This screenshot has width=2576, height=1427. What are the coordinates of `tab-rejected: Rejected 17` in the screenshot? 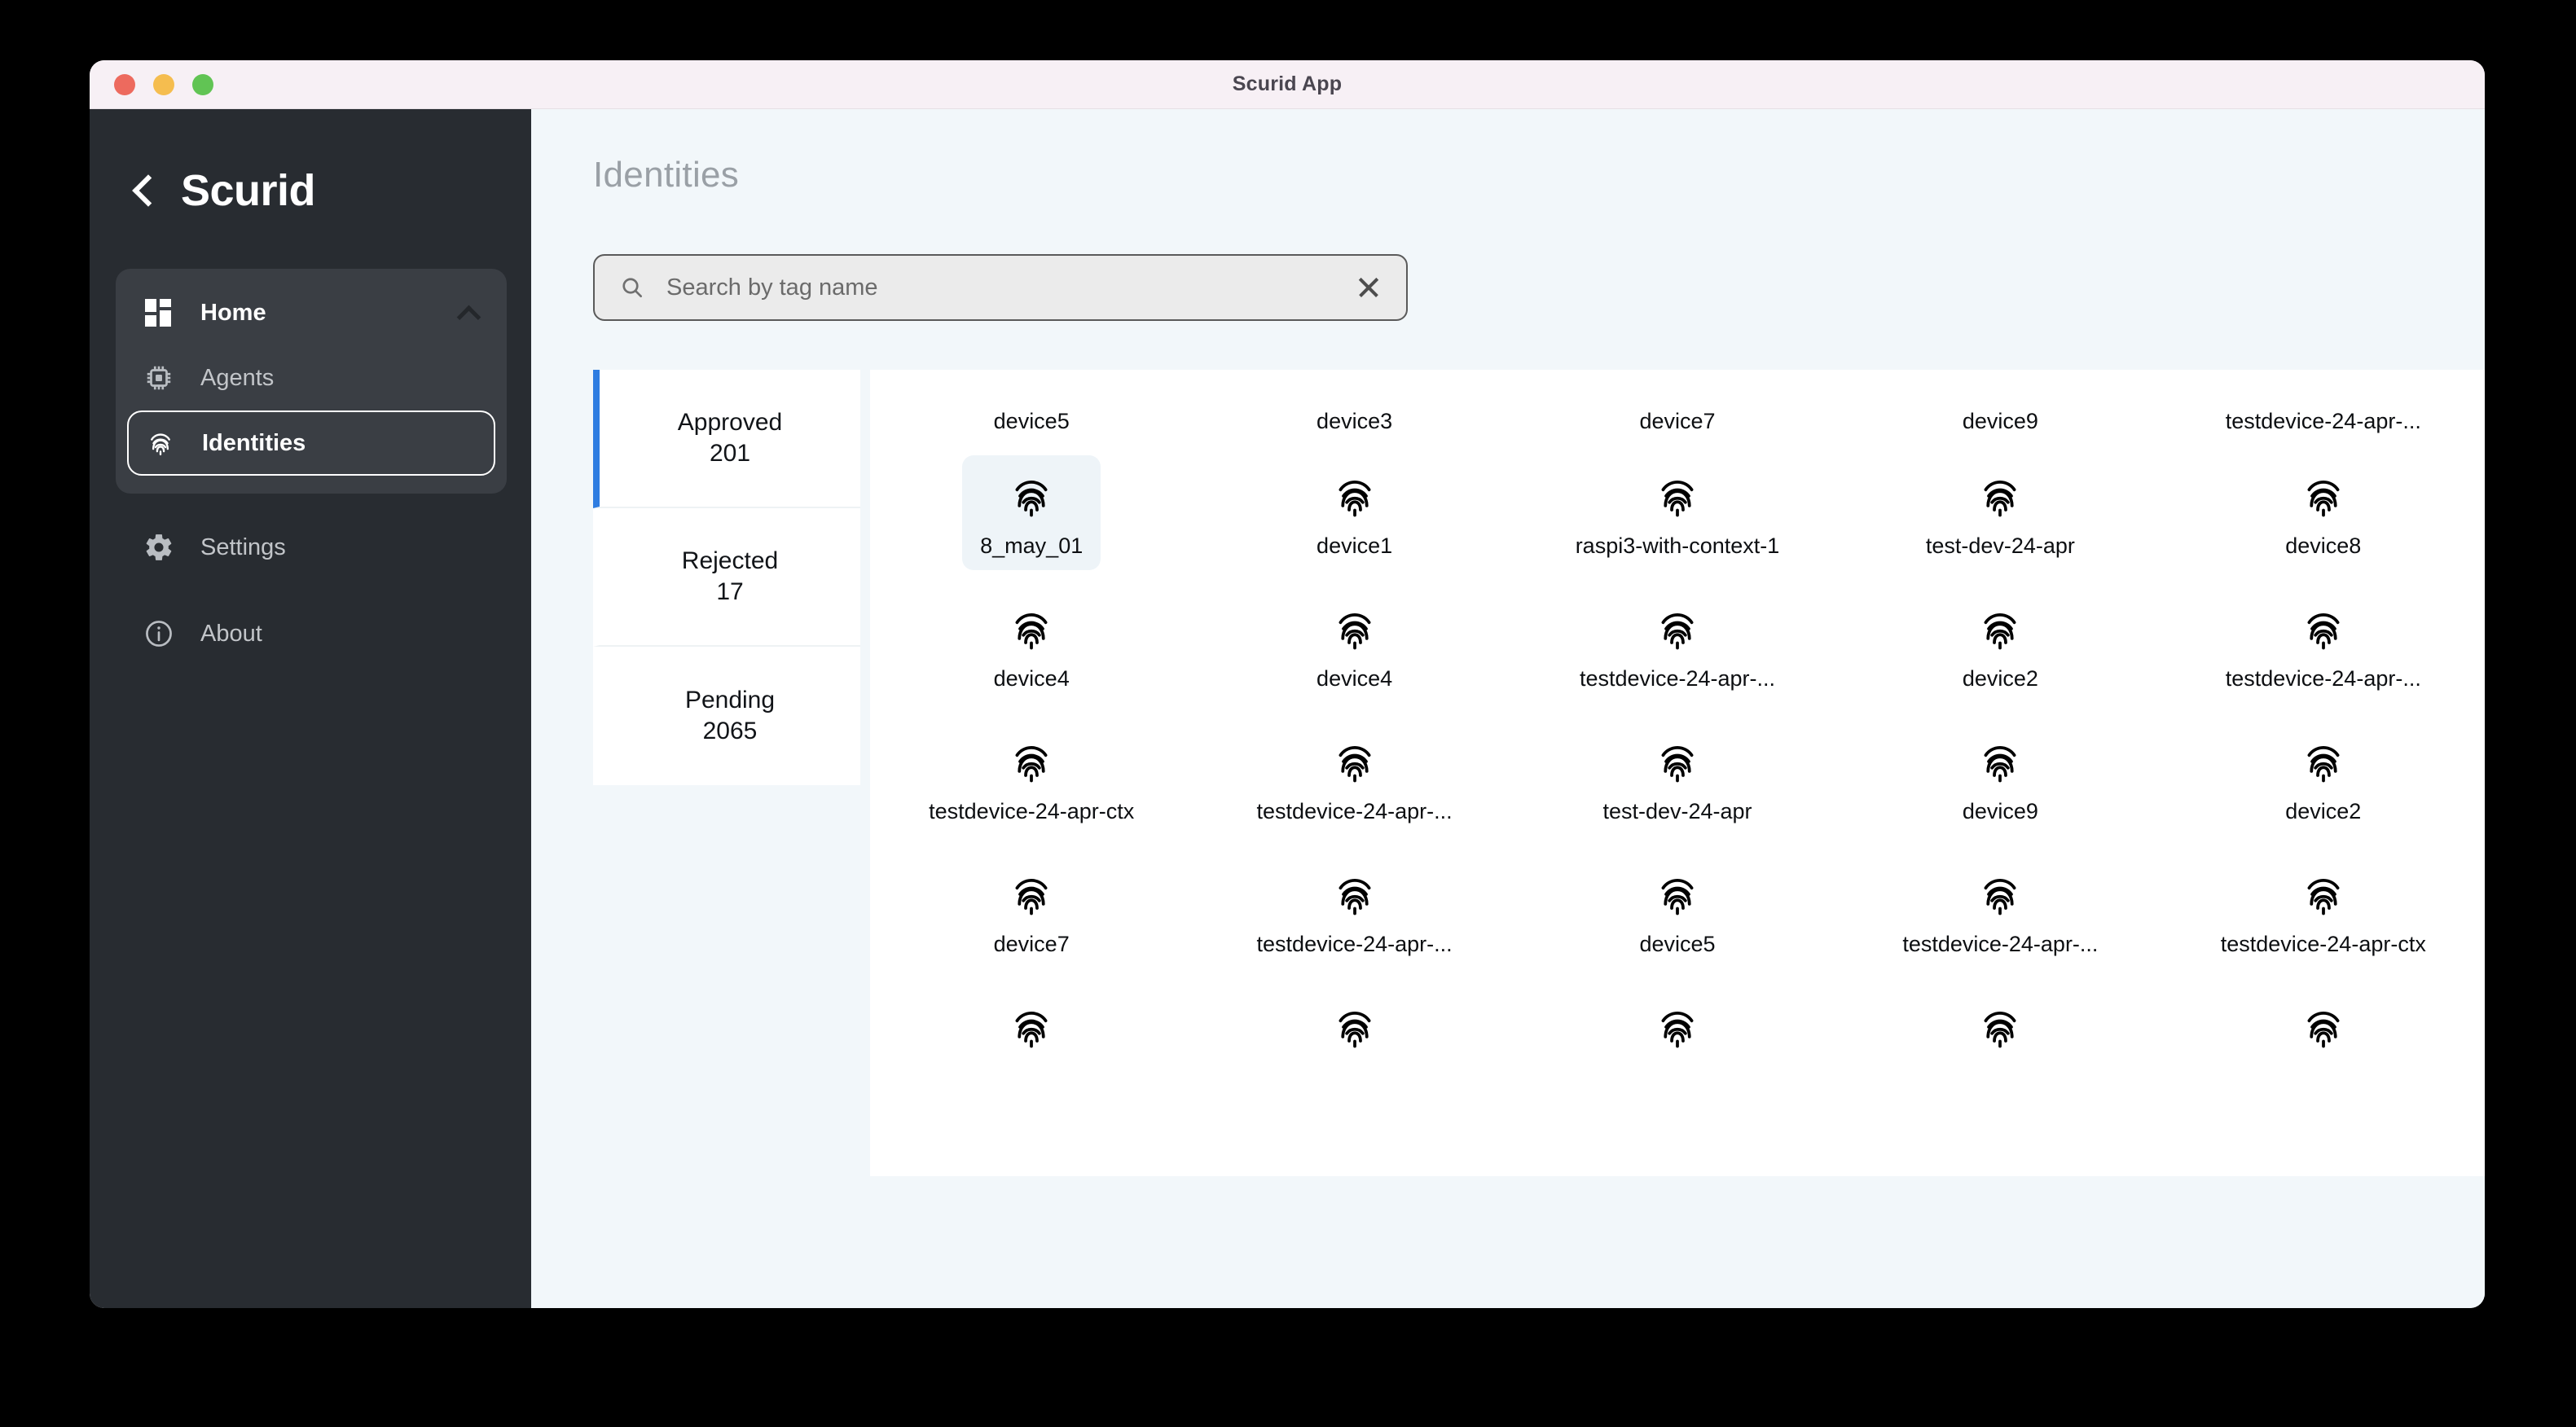 It's located at (726, 577).